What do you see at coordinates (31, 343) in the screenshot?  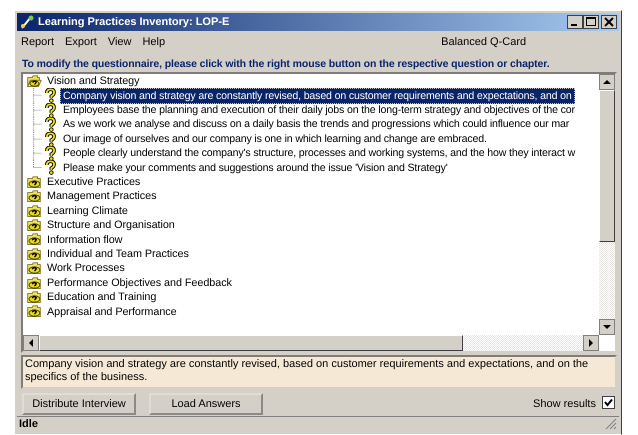 I see `scroll-left-button` at bounding box center [31, 343].